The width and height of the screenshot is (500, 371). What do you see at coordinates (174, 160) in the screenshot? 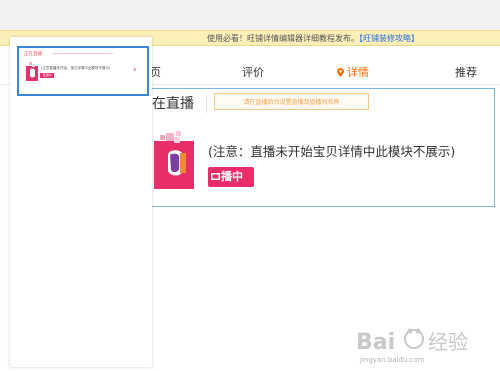
I see `live-thumbnail-image` at bounding box center [174, 160].